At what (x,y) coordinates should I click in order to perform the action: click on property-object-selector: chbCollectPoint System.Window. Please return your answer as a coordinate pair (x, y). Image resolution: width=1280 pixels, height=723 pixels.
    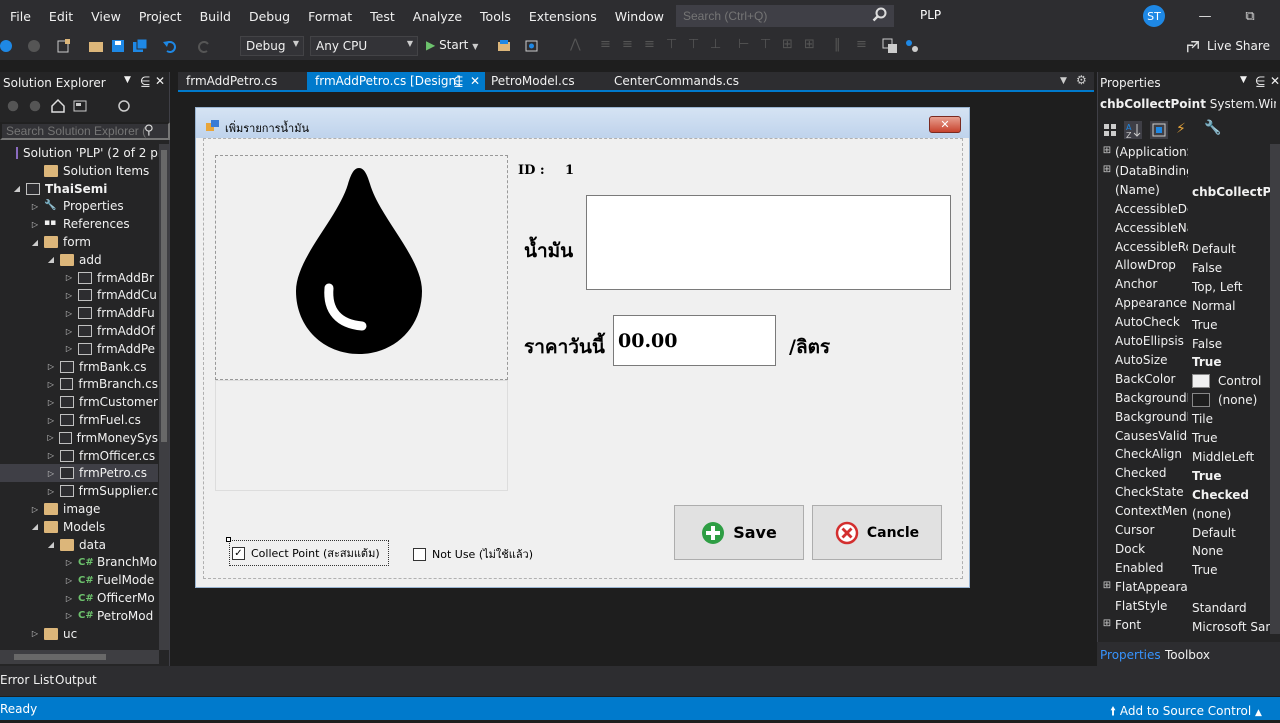
    Looking at the image, I should click on (1188, 104).